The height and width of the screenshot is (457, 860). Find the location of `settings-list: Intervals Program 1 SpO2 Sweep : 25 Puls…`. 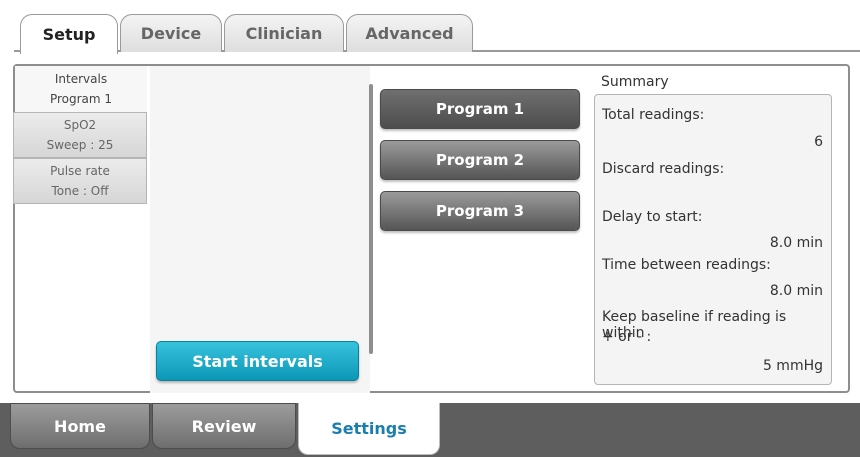

settings-list: Intervals Program 1 SpO2 Sweep : 25 Puls… is located at coordinates (80, 135).